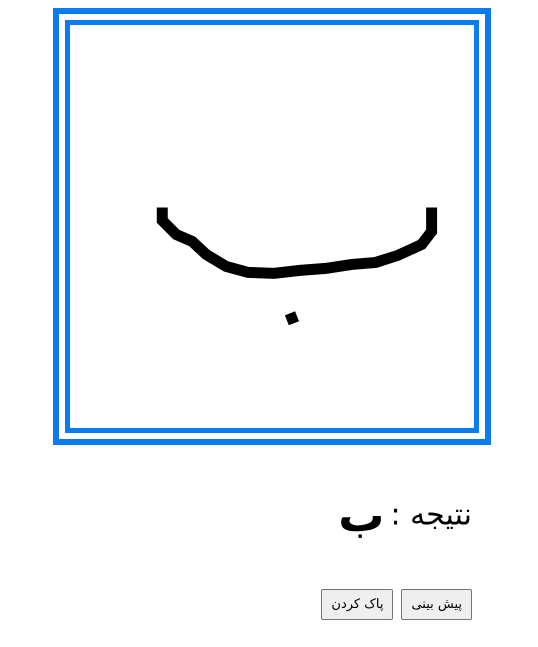  What do you see at coordinates (396, 604) in the screenshot?
I see `action-buttons: پیش بینی پاک کردن` at bounding box center [396, 604].